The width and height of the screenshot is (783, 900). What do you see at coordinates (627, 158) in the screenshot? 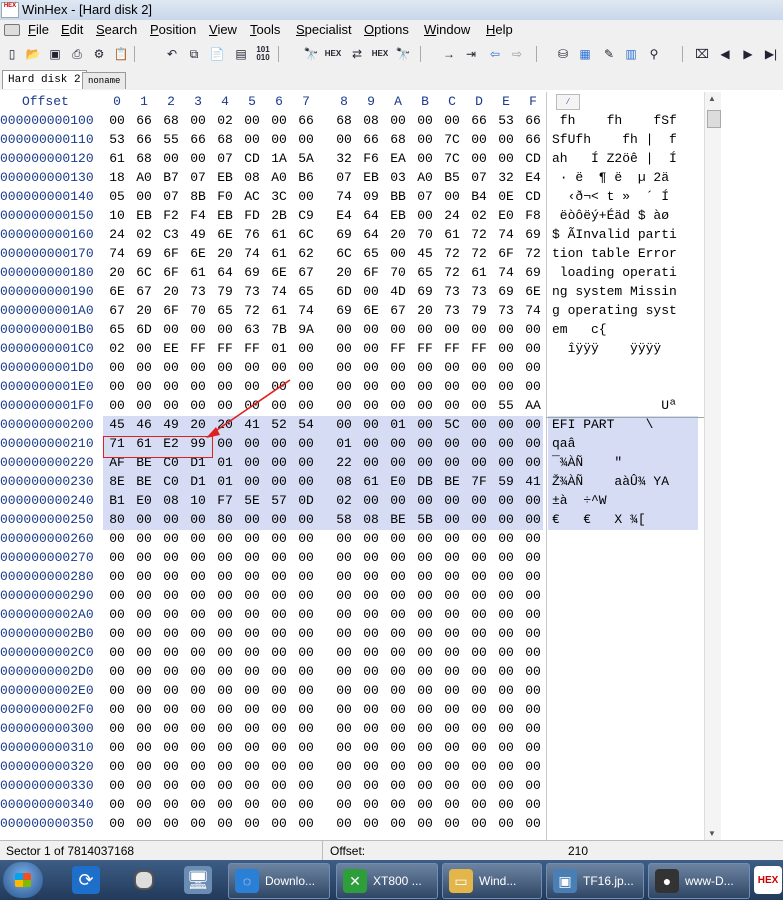
I see `ascii-text: ah Í Z2öê | Í` at bounding box center [627, 158].